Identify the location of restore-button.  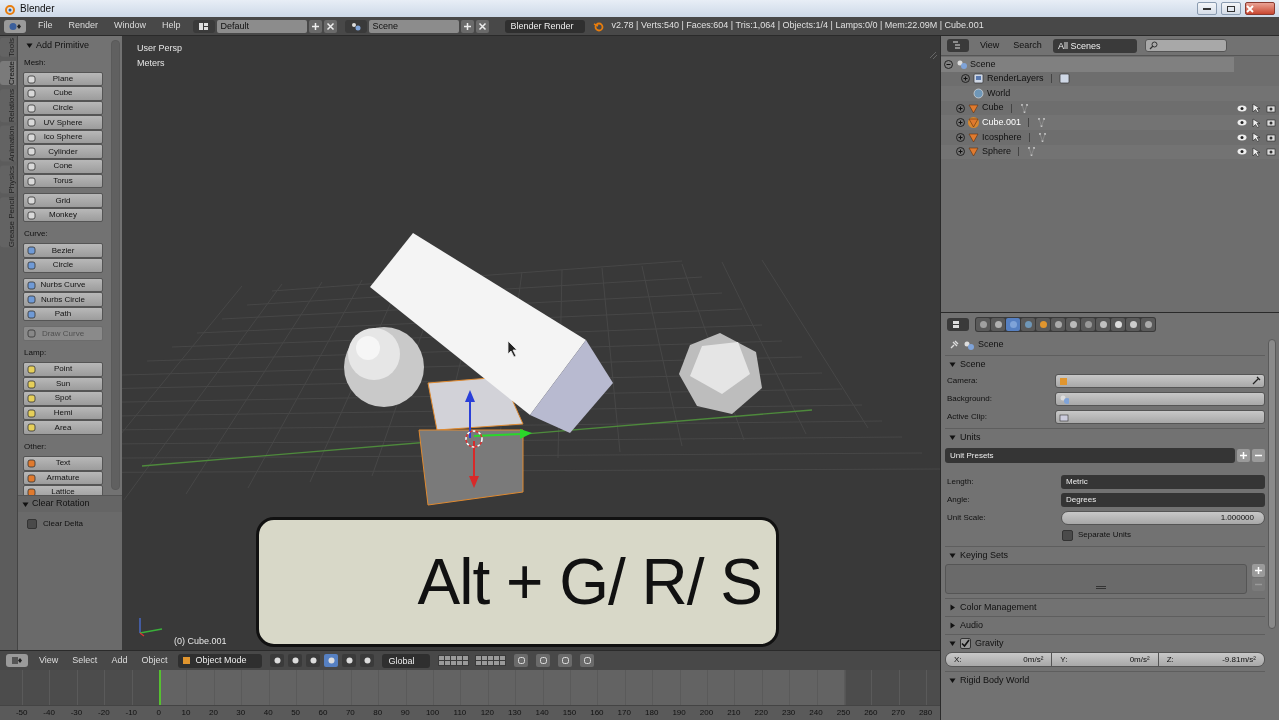
(1231, 8).